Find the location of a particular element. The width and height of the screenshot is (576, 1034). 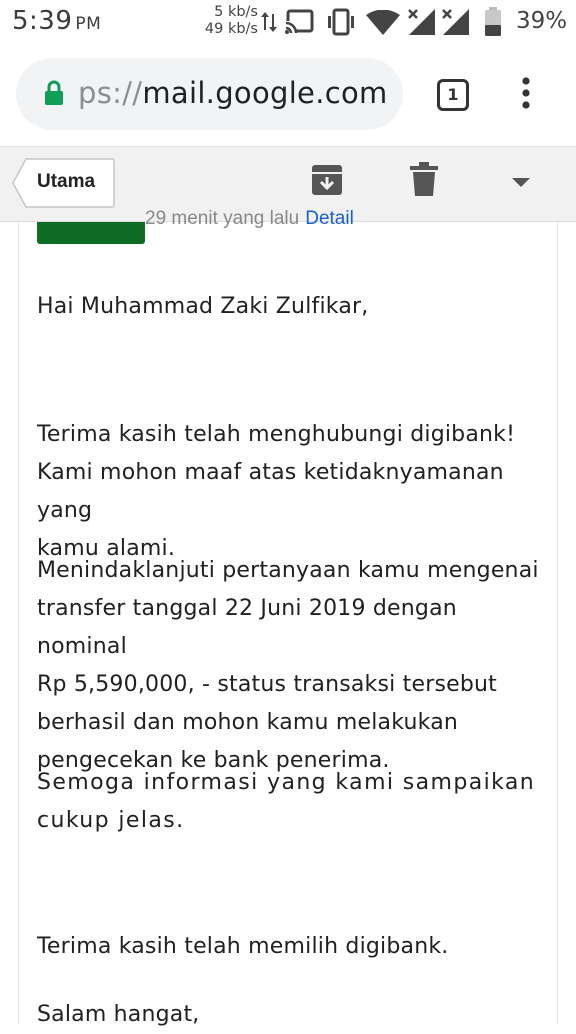

trash-icon is located at coordinates (424, 179).